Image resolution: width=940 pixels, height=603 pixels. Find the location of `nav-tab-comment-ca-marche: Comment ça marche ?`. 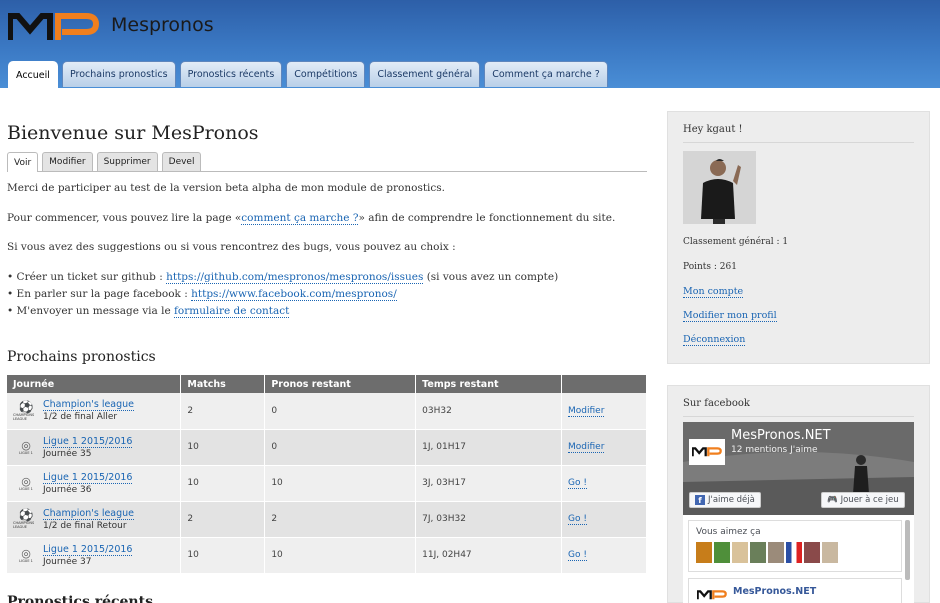

nav-tab-comment-ca-marche: Comment ça marche ? is located at coordinates (546, 74).